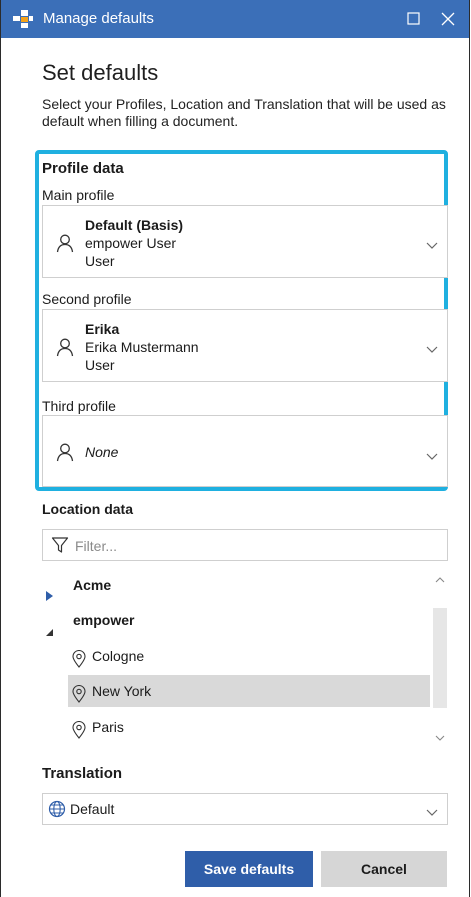 The height and width of the screenshot is (897, 471). Describe the element at coordinates (100, 261) in the screenshot. I see `main-profile-line3: User` at that location.